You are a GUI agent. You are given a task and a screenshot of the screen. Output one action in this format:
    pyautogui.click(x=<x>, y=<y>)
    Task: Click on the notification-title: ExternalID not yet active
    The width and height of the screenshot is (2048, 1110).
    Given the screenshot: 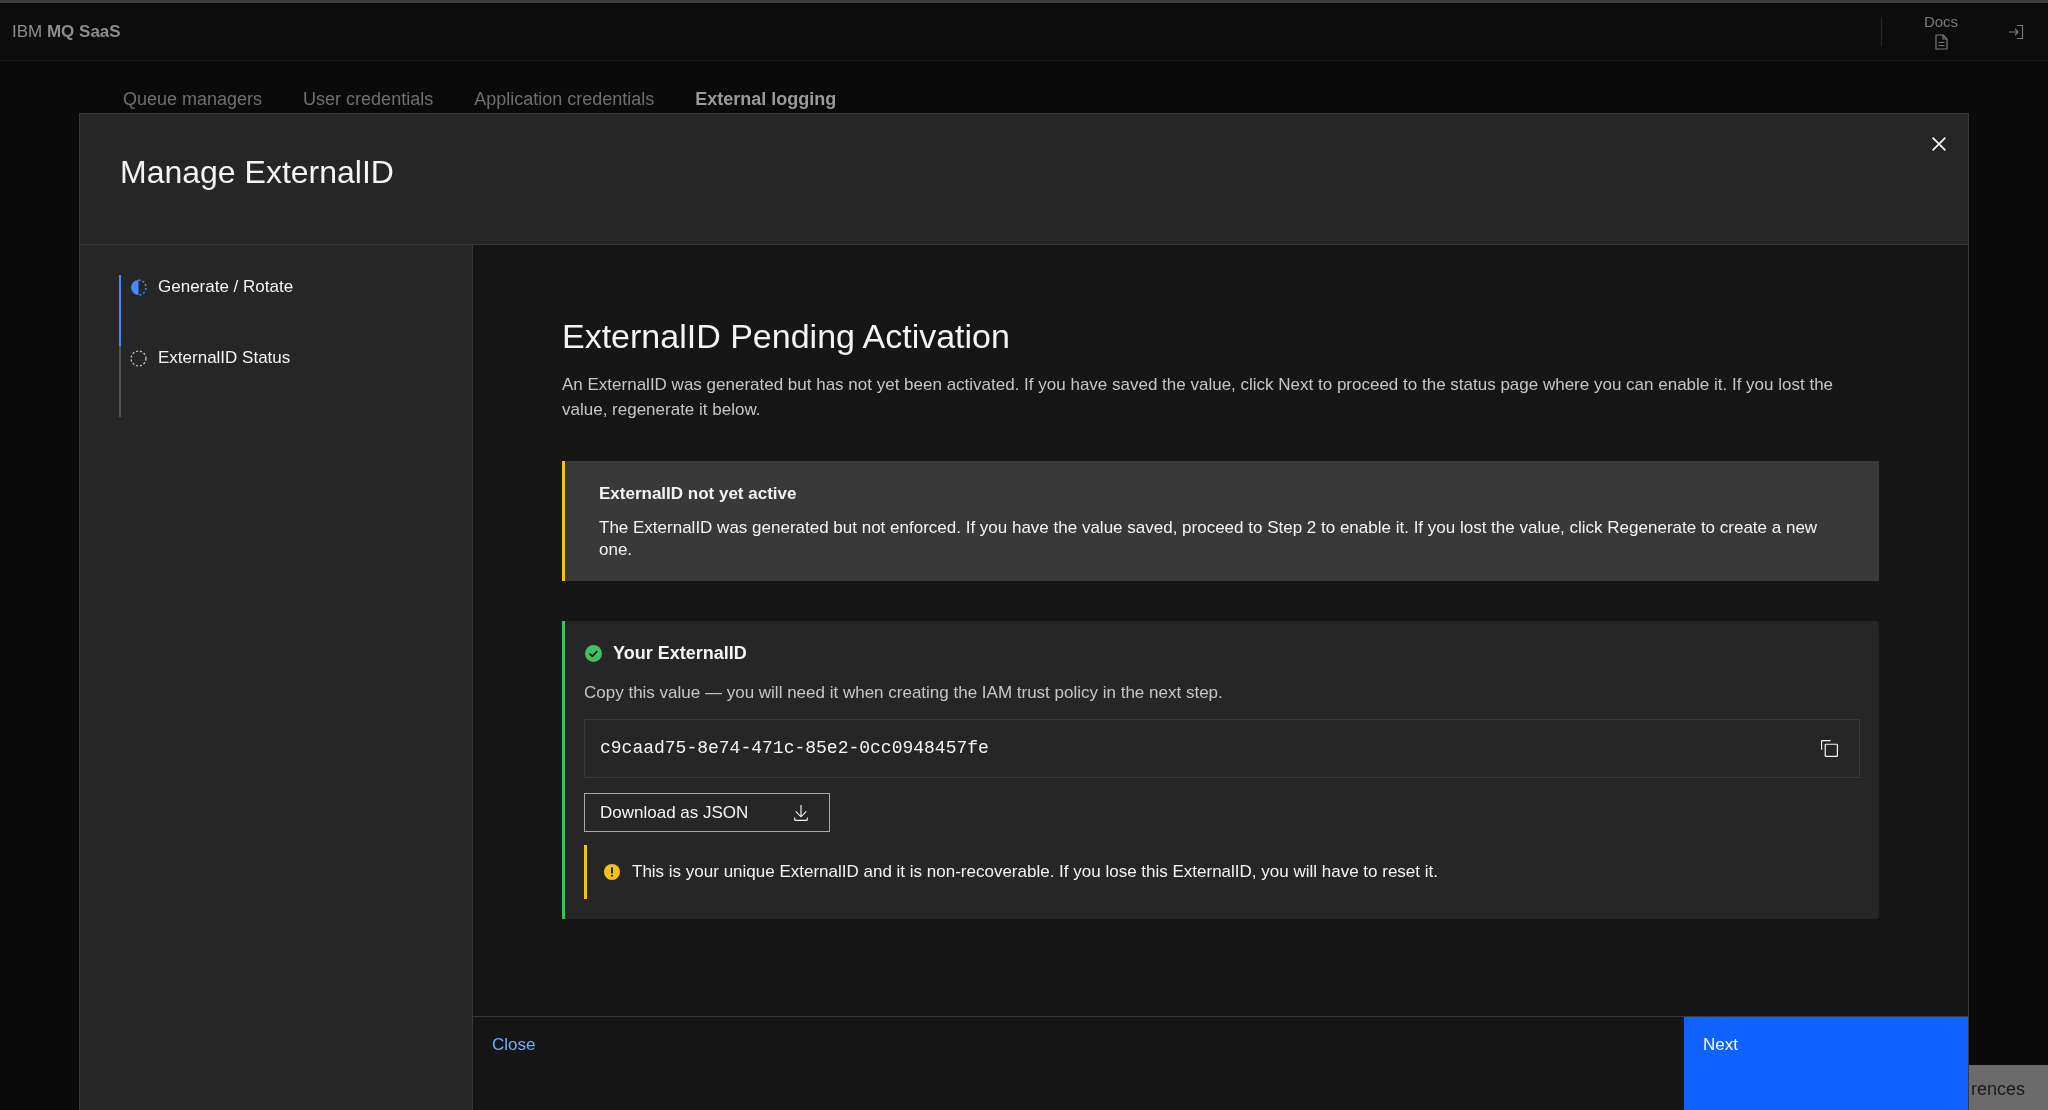 What is the action you would take?
    pyautogui.click(x=698, y=494)
    